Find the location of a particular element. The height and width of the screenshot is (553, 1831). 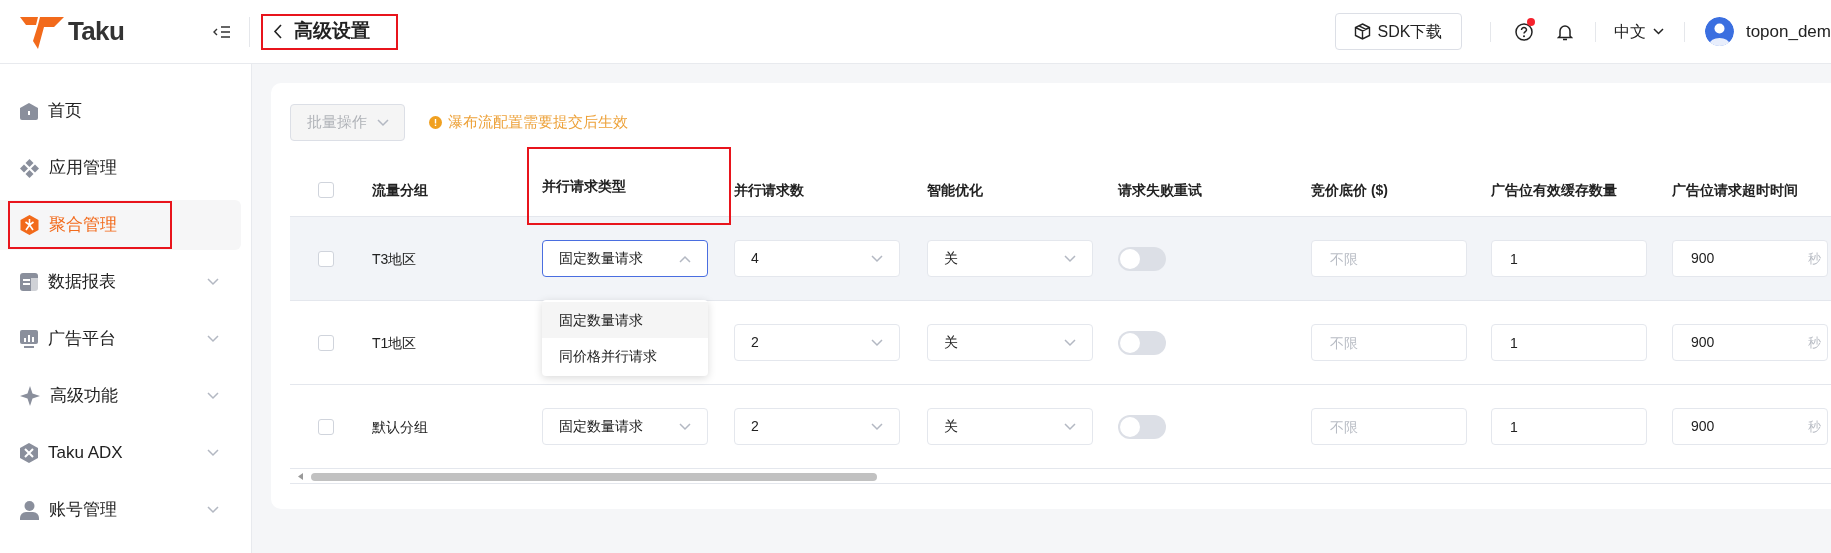

column-header: 竞价底价 ($) is located at coordinates (1349, 190).